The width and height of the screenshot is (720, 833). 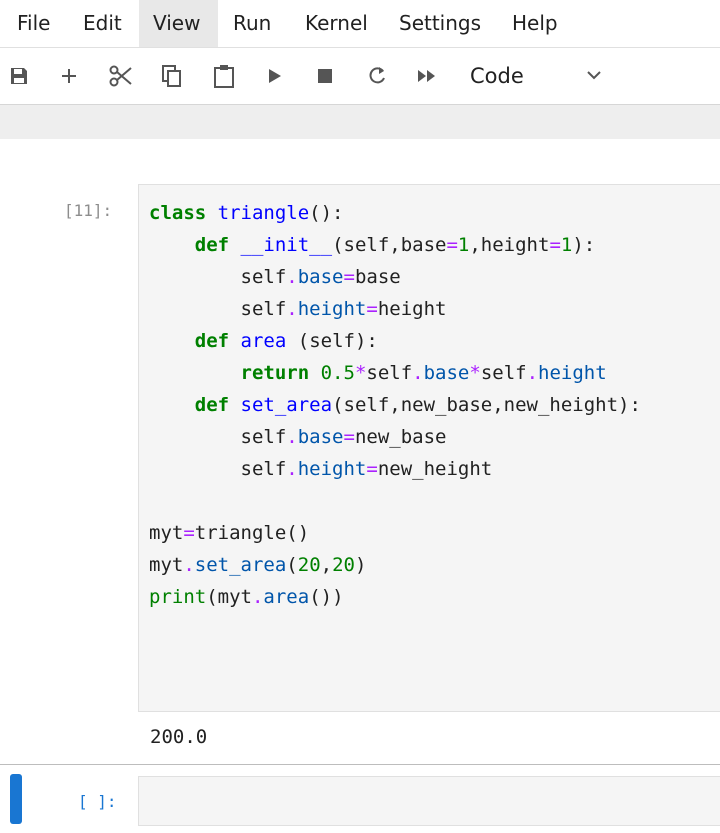 I want to click on active-cell-indicator, so click(x=16, y=799).